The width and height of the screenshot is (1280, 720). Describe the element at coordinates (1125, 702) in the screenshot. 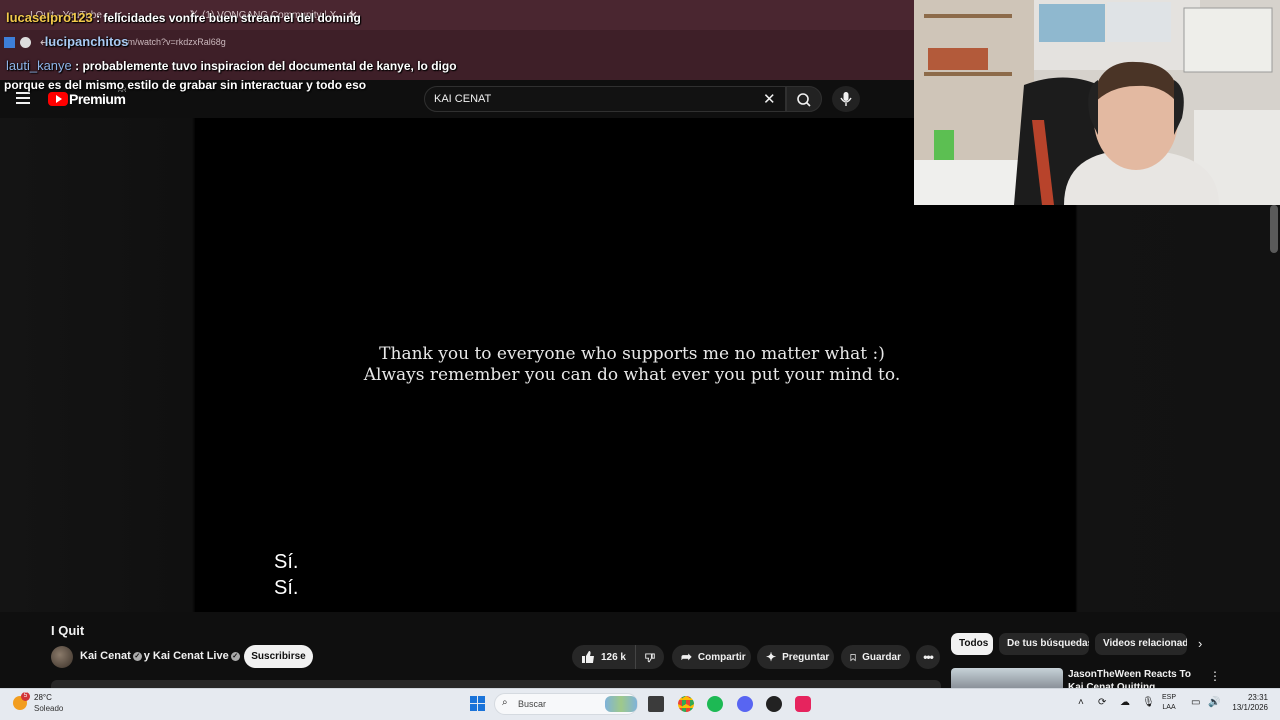

I see `cloud-icon: ☁` at that location.